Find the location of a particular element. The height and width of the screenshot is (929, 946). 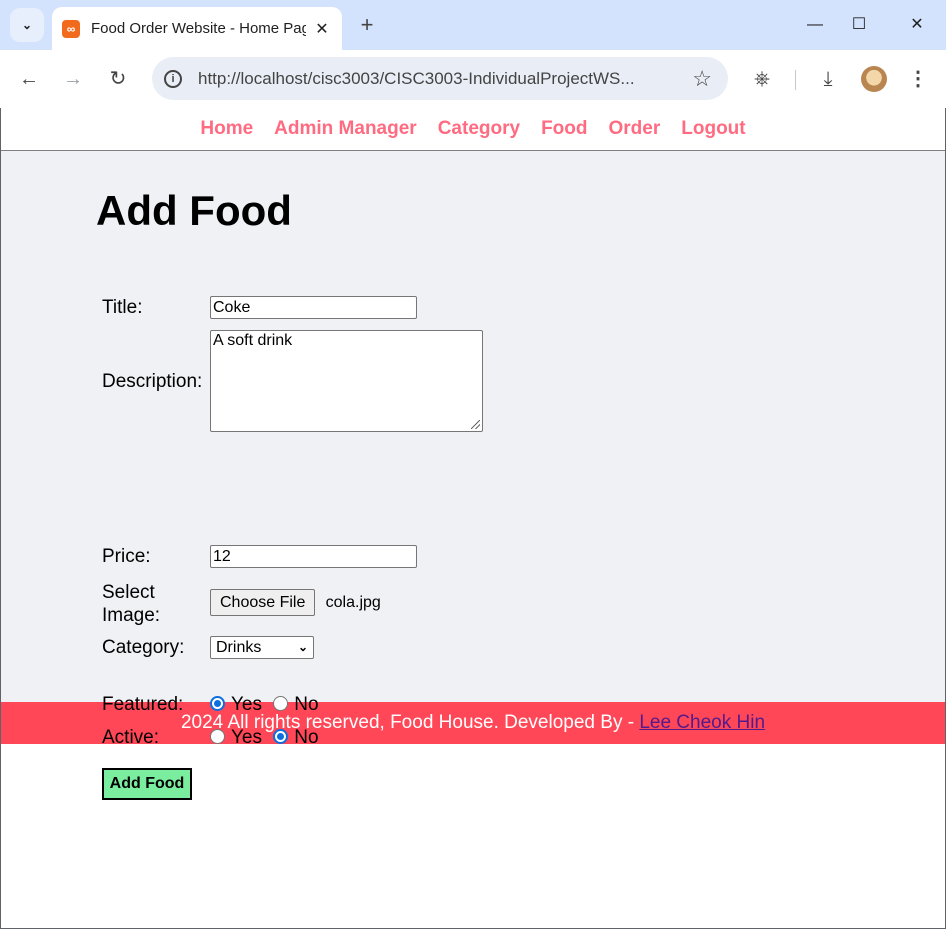

page-title: Add Food is located at coordinates (194, 210).